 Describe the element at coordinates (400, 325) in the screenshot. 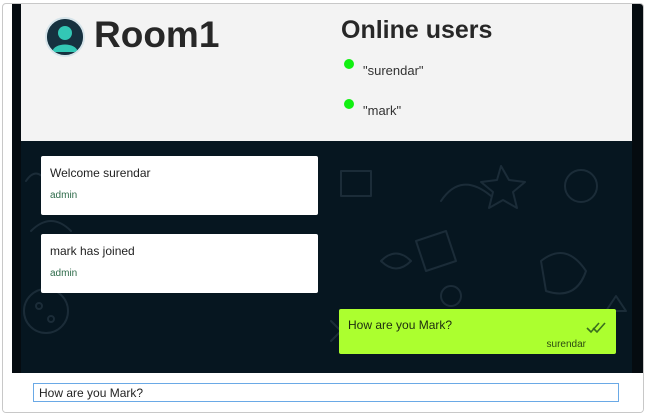

I see `message-text: How are you Mark?` at that location.